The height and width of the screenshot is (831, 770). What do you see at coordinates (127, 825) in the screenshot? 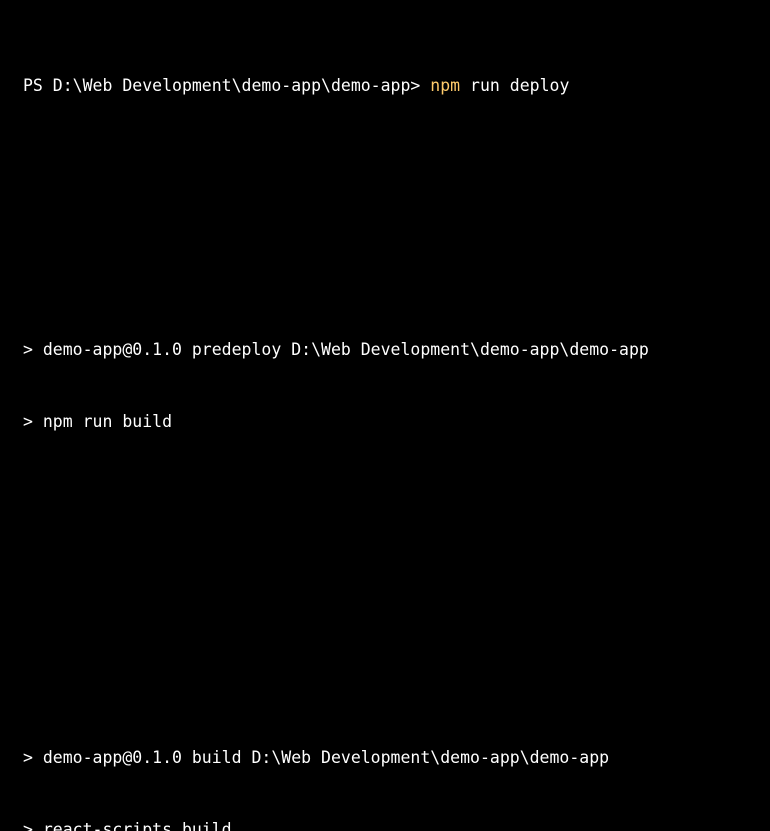
I see `react-scripts-build-line: > react-scripts build` at bounding box center [127, 825].